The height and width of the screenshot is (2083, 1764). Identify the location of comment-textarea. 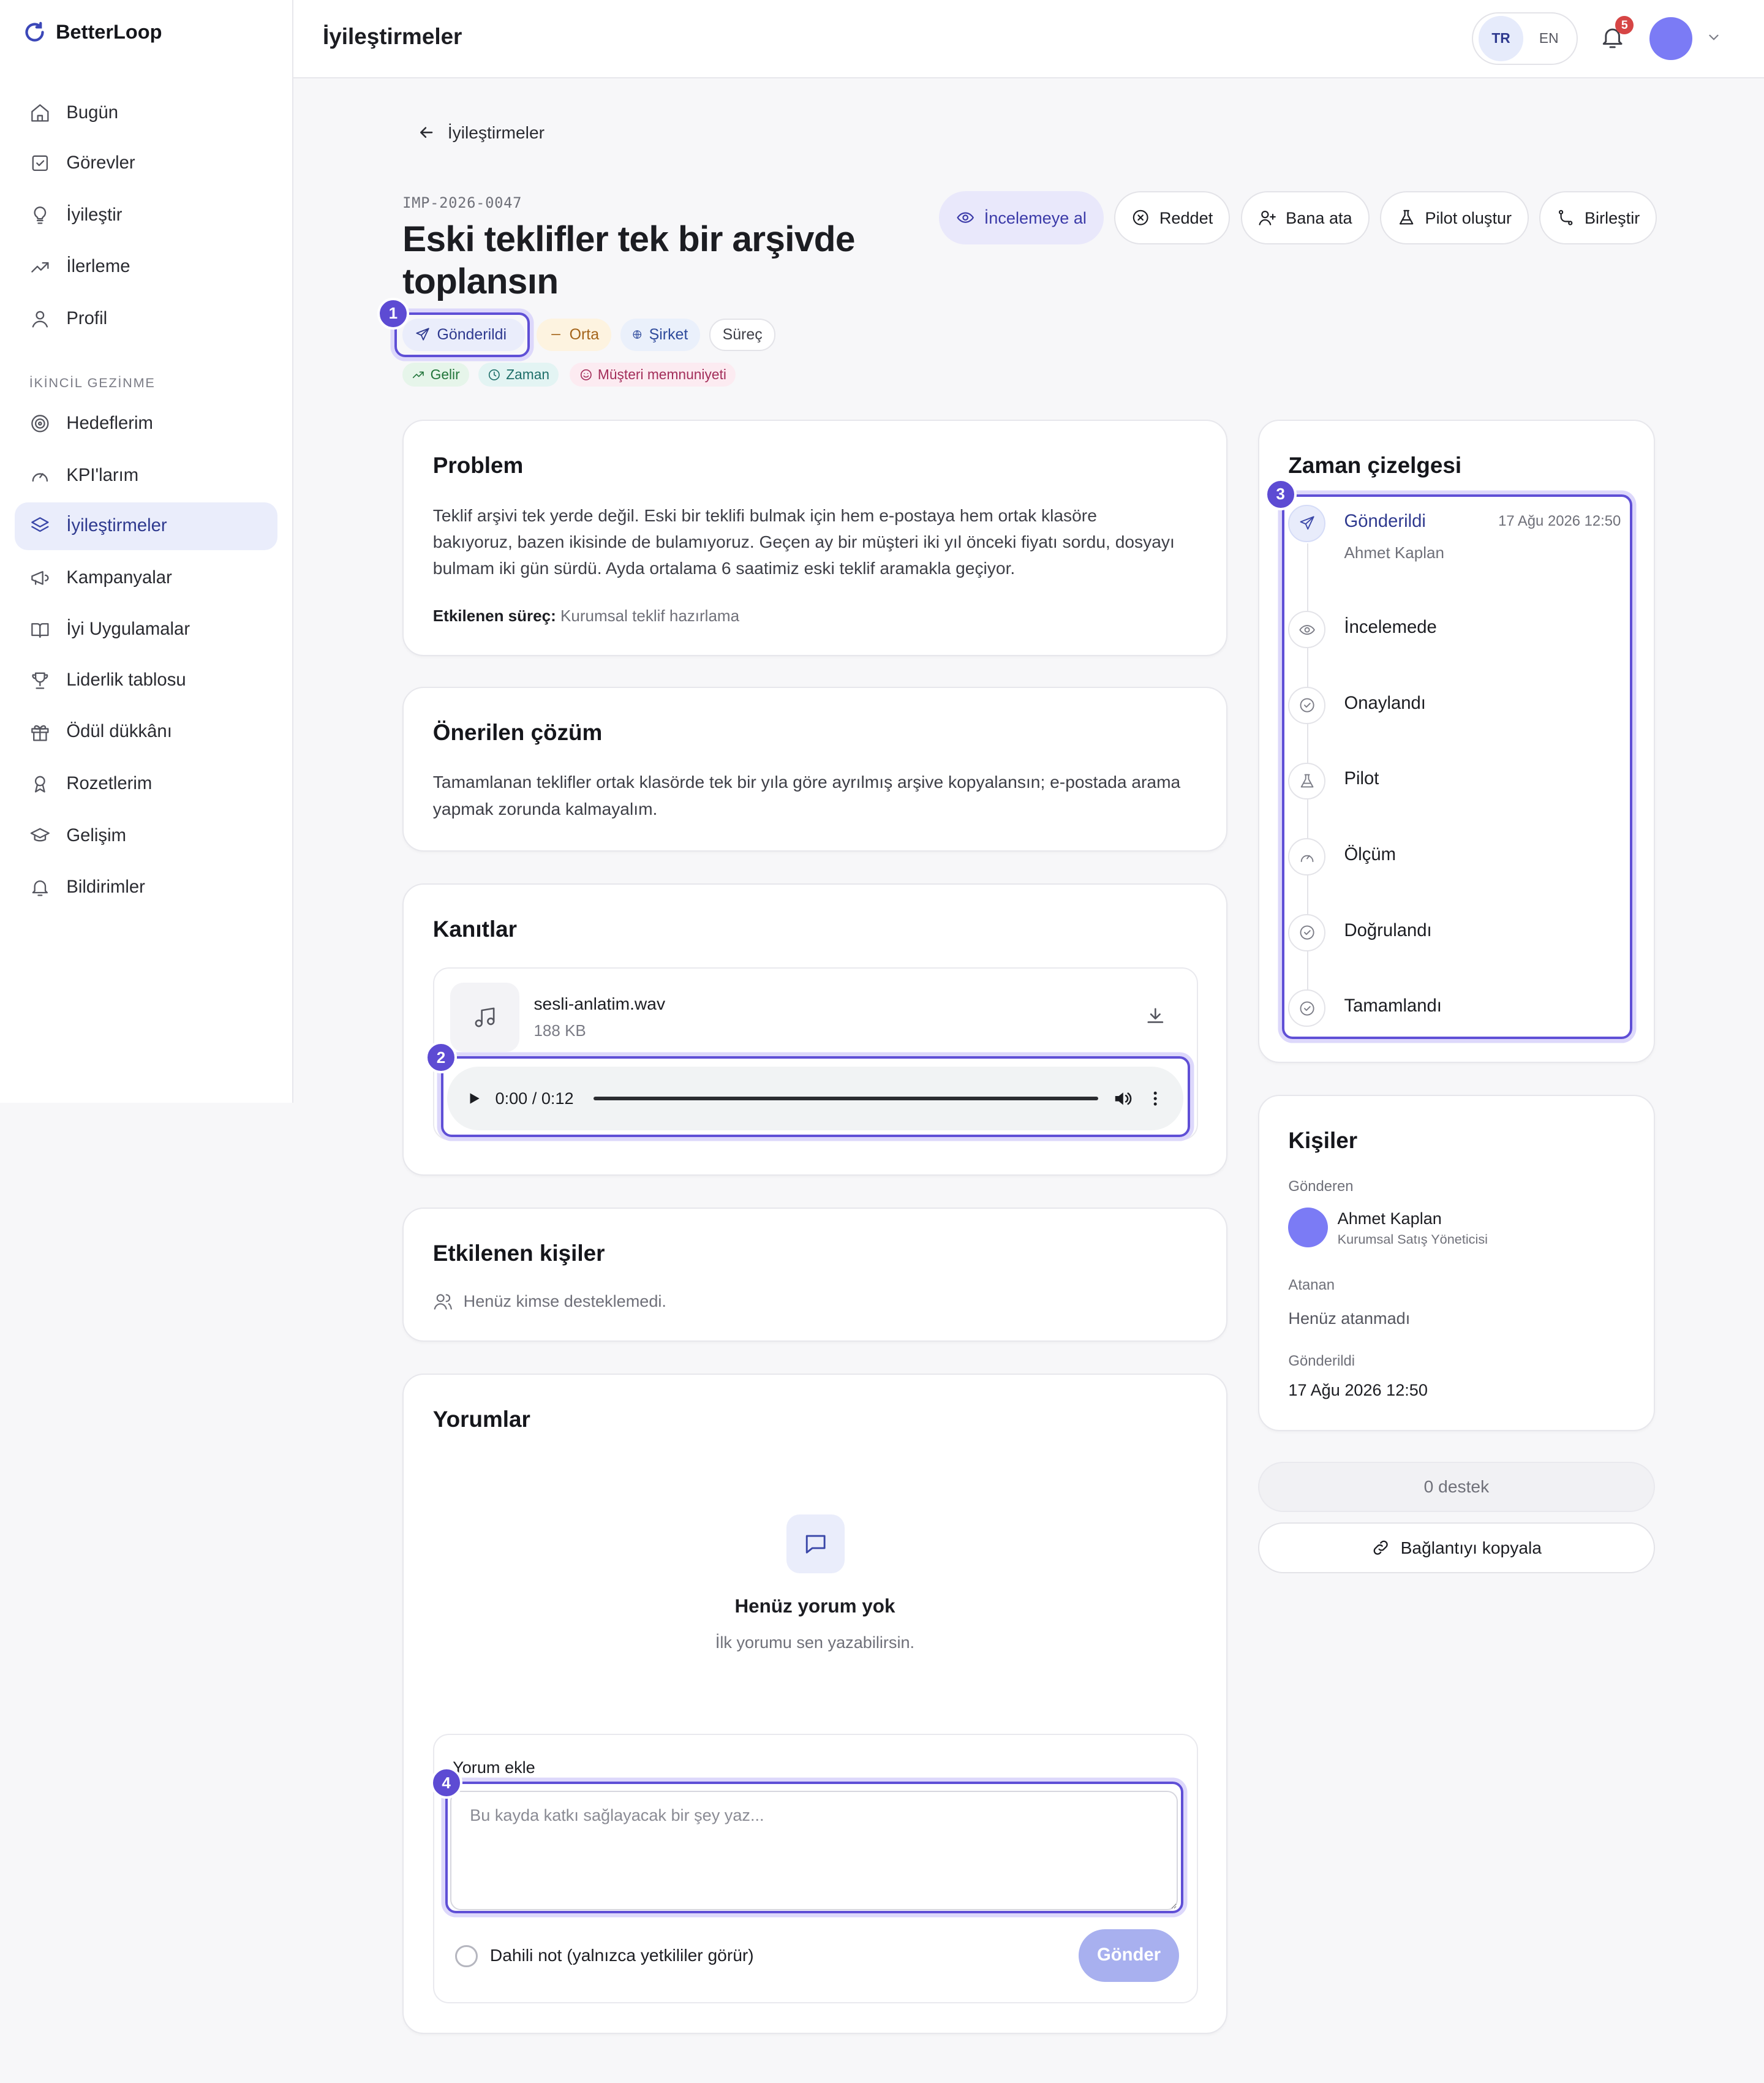
(814, 1851).